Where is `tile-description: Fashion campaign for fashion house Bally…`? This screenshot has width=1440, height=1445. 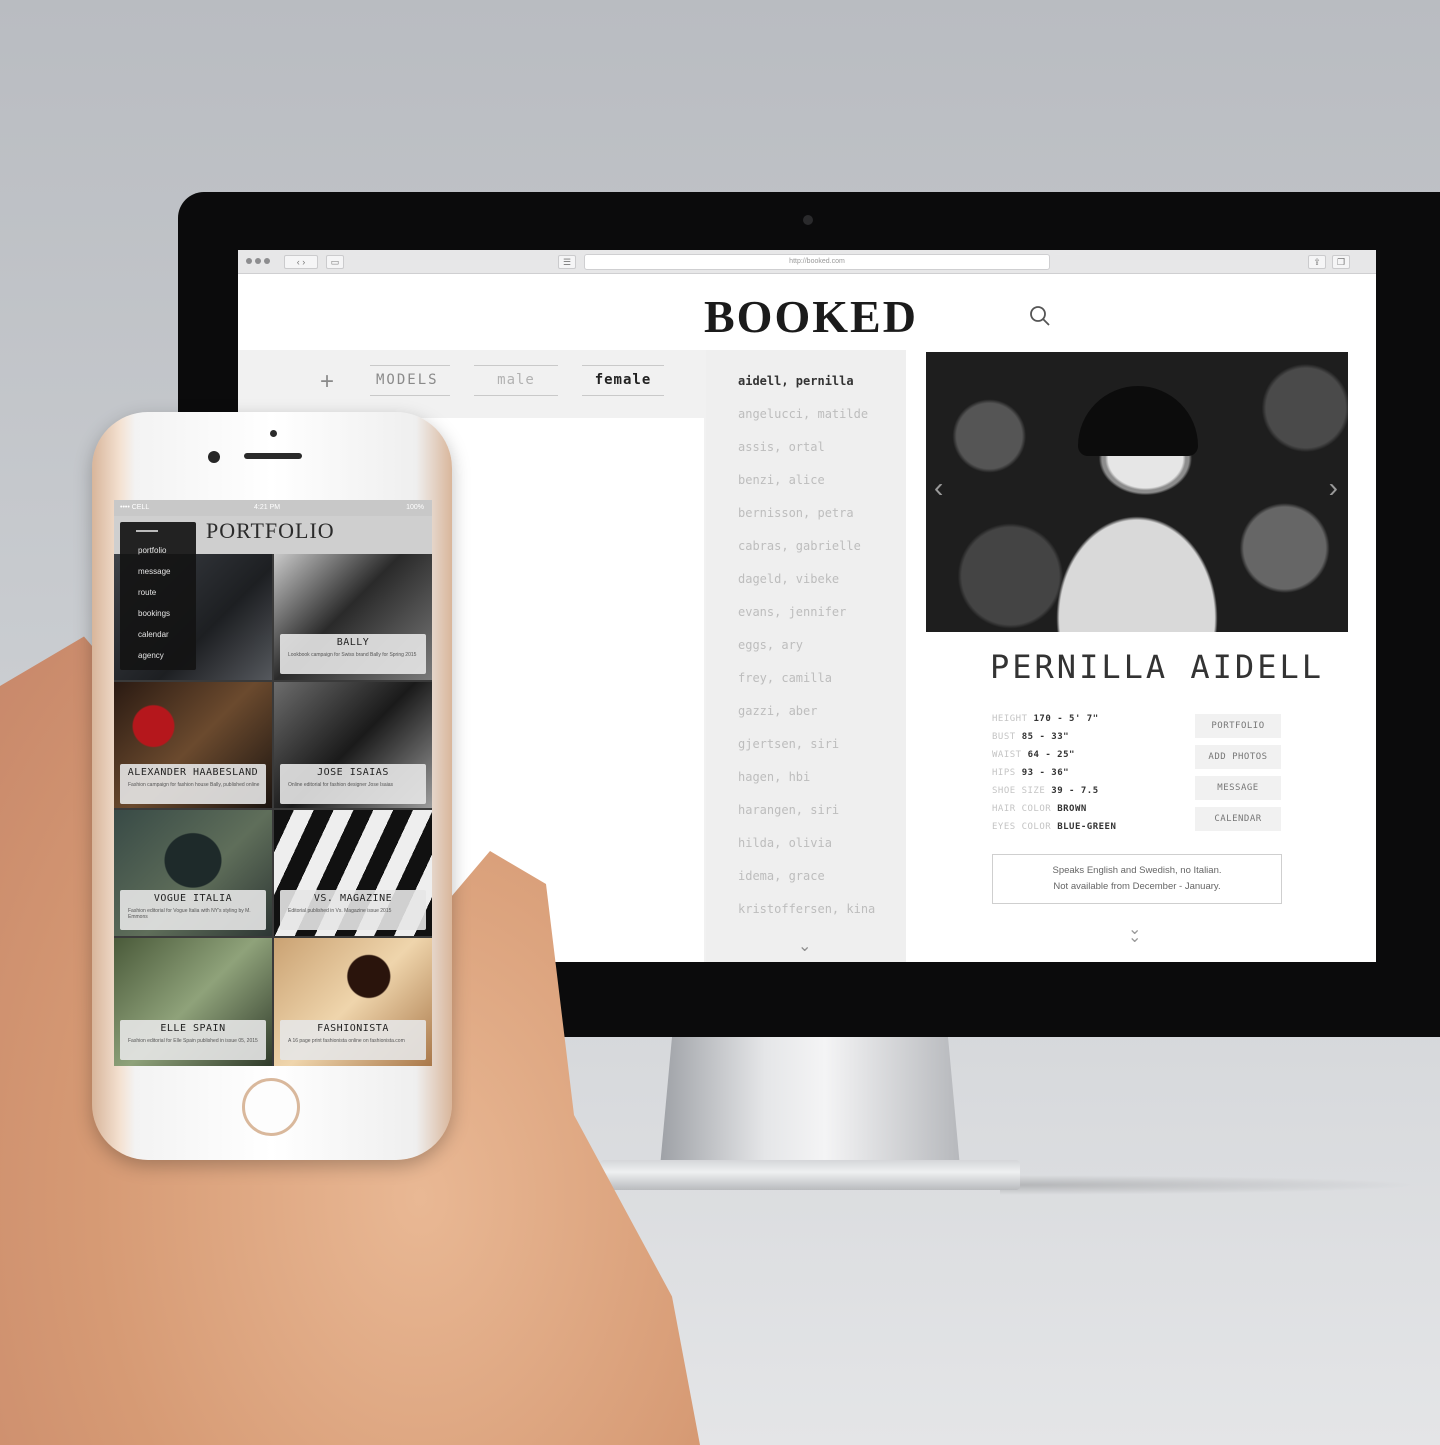 tile-description: Fashion campaign for fashion house Bally… is located at coordinates (194, 785).